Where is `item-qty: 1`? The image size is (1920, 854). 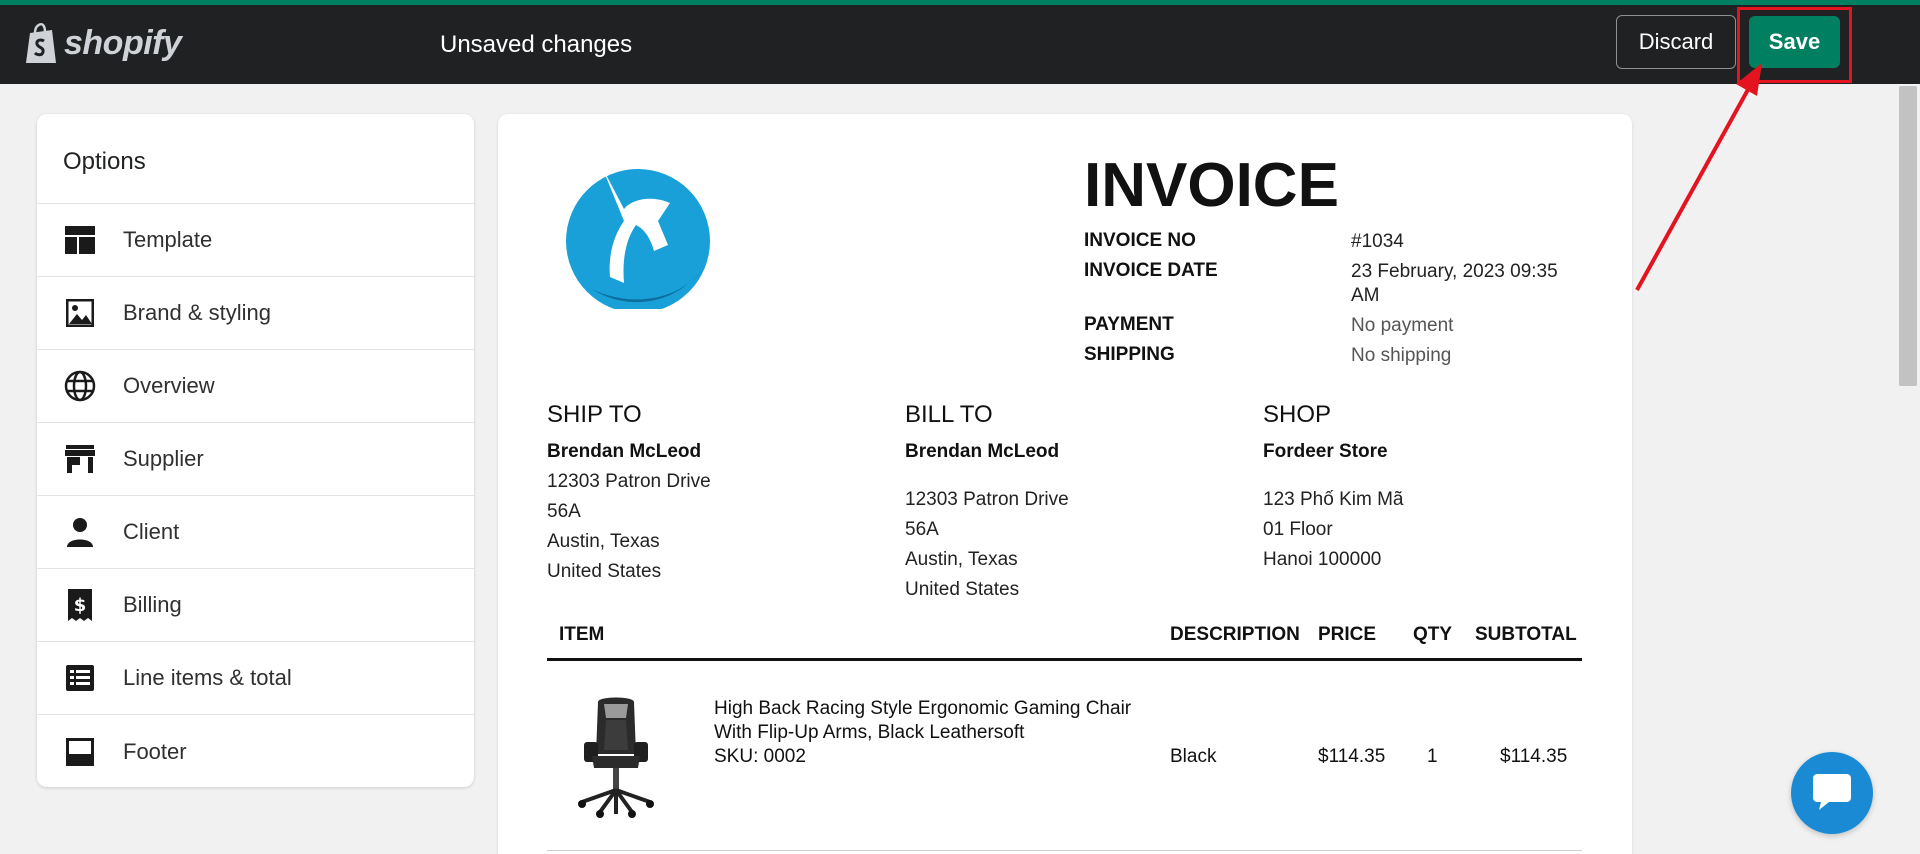
item-qty: 1 is located at coordinates (1432, 756).